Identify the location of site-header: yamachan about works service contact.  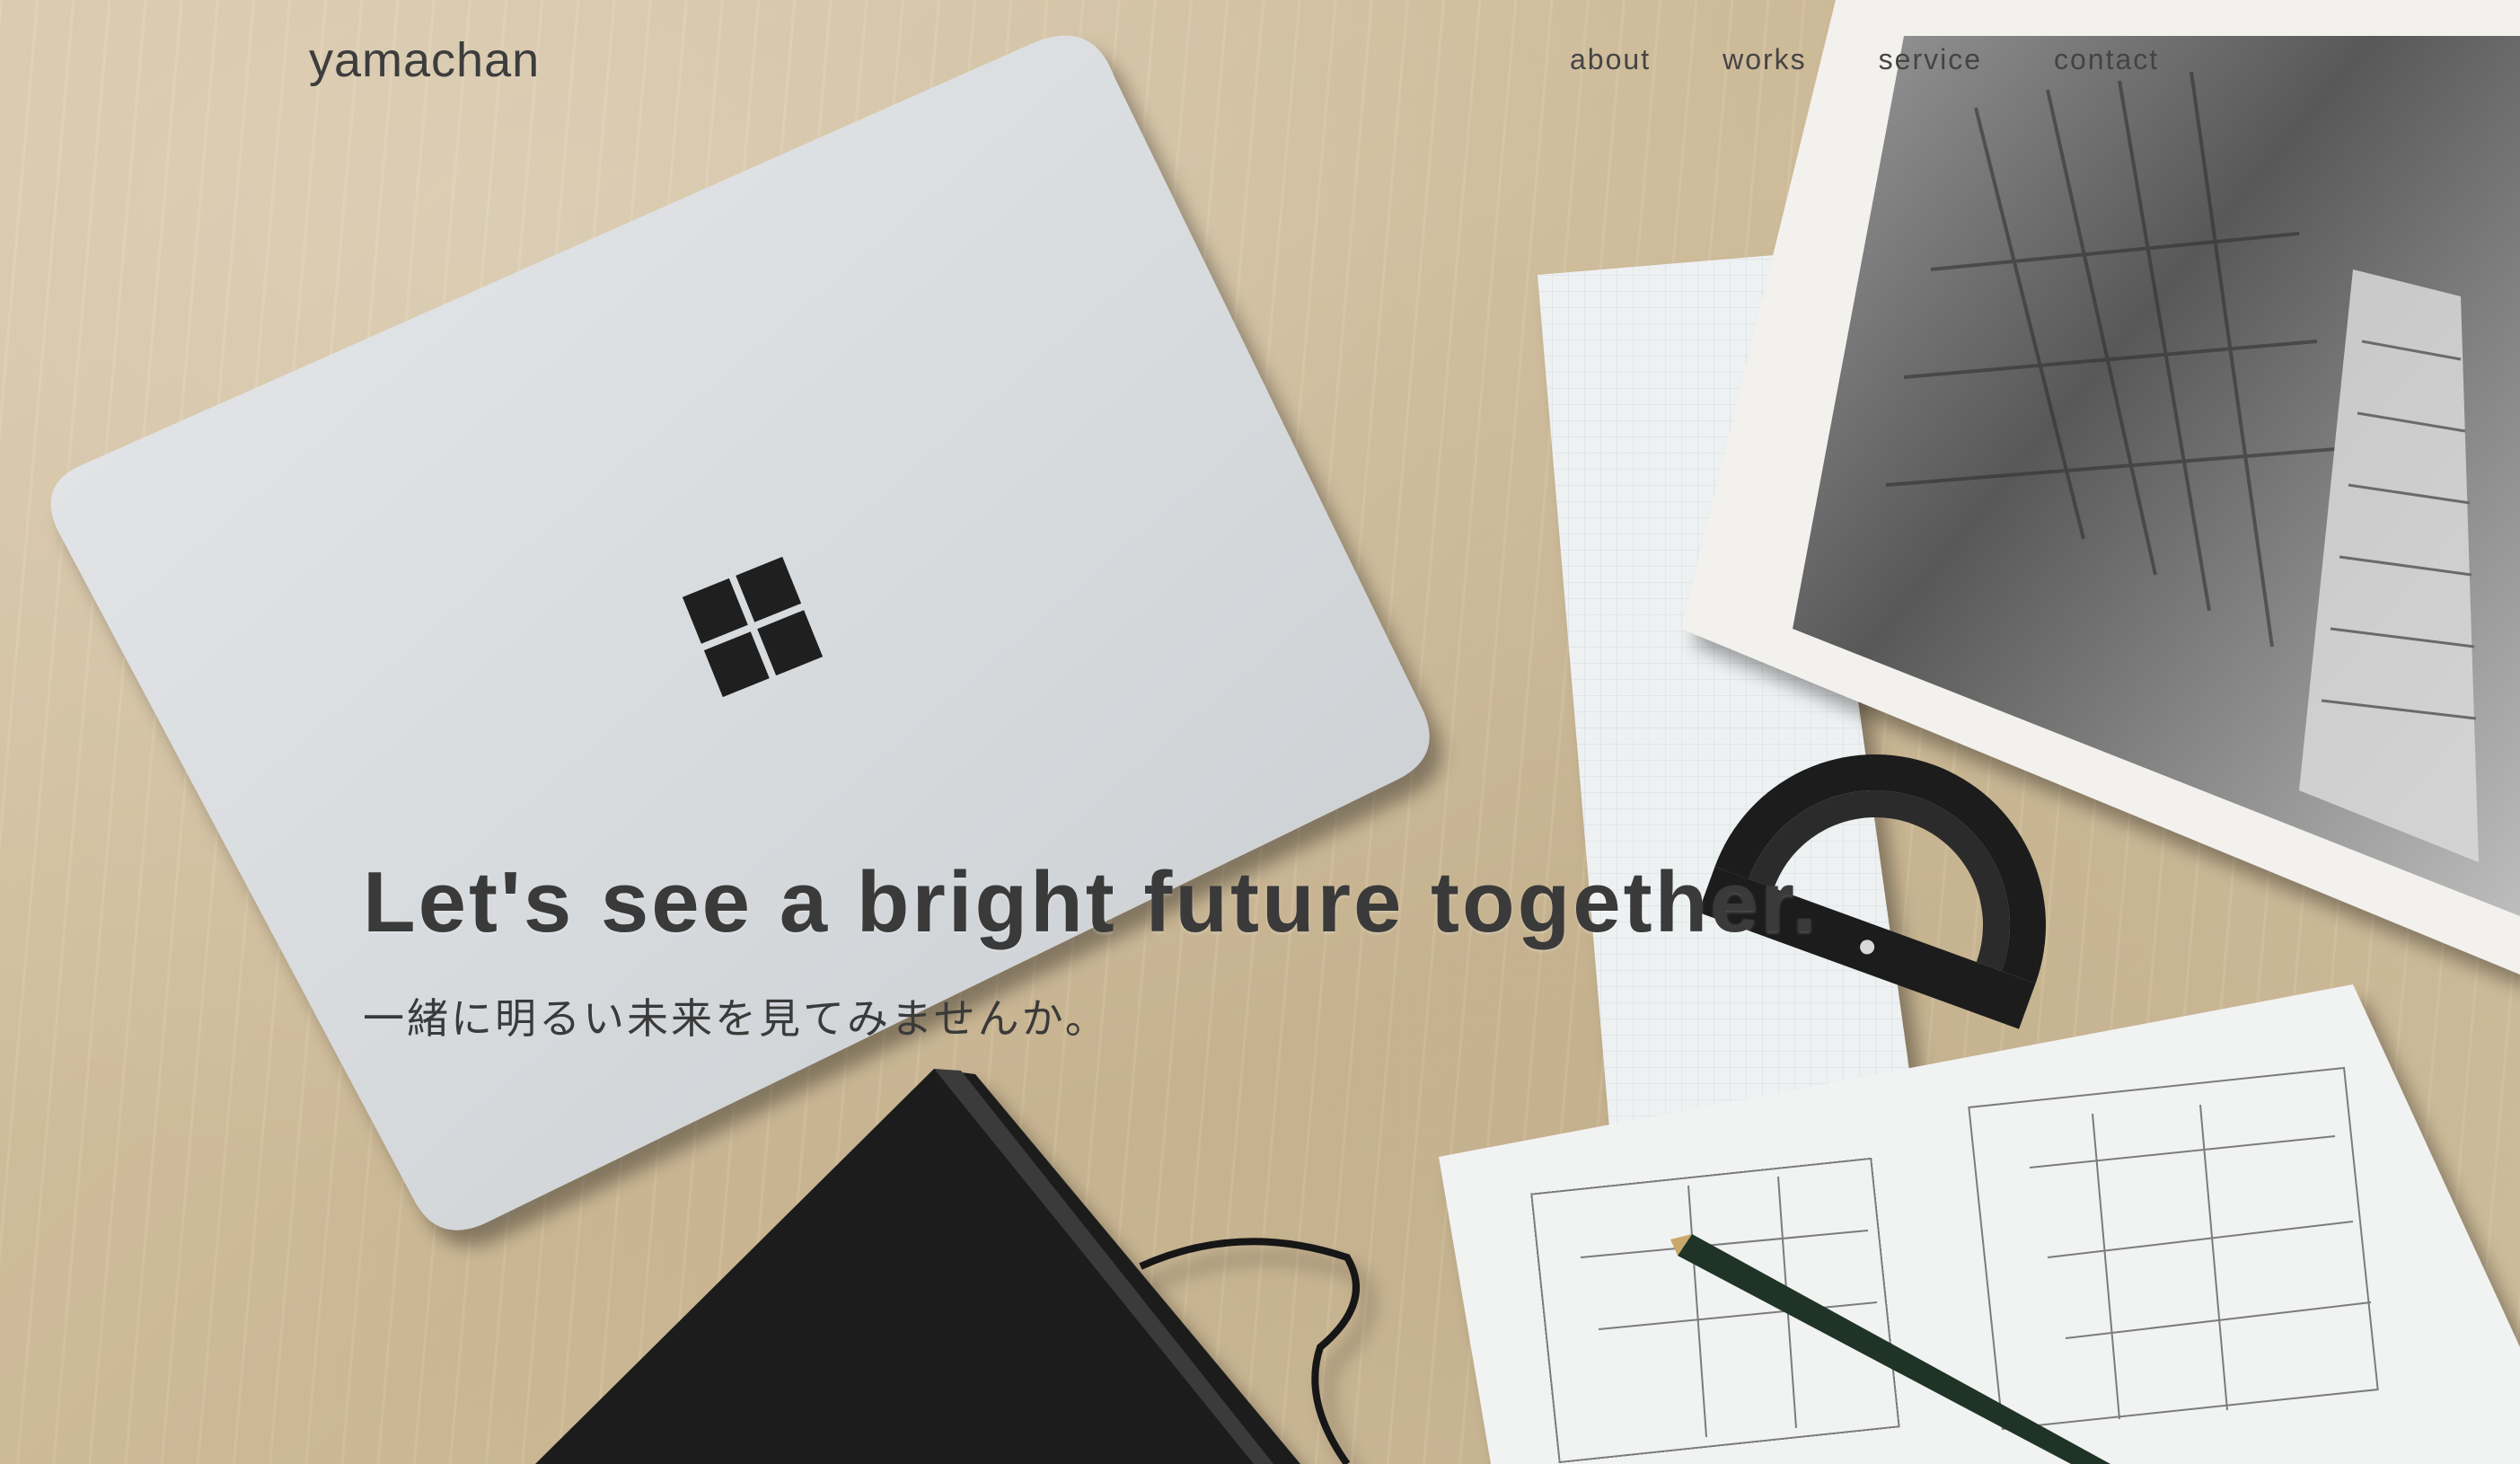
(1260, 63).